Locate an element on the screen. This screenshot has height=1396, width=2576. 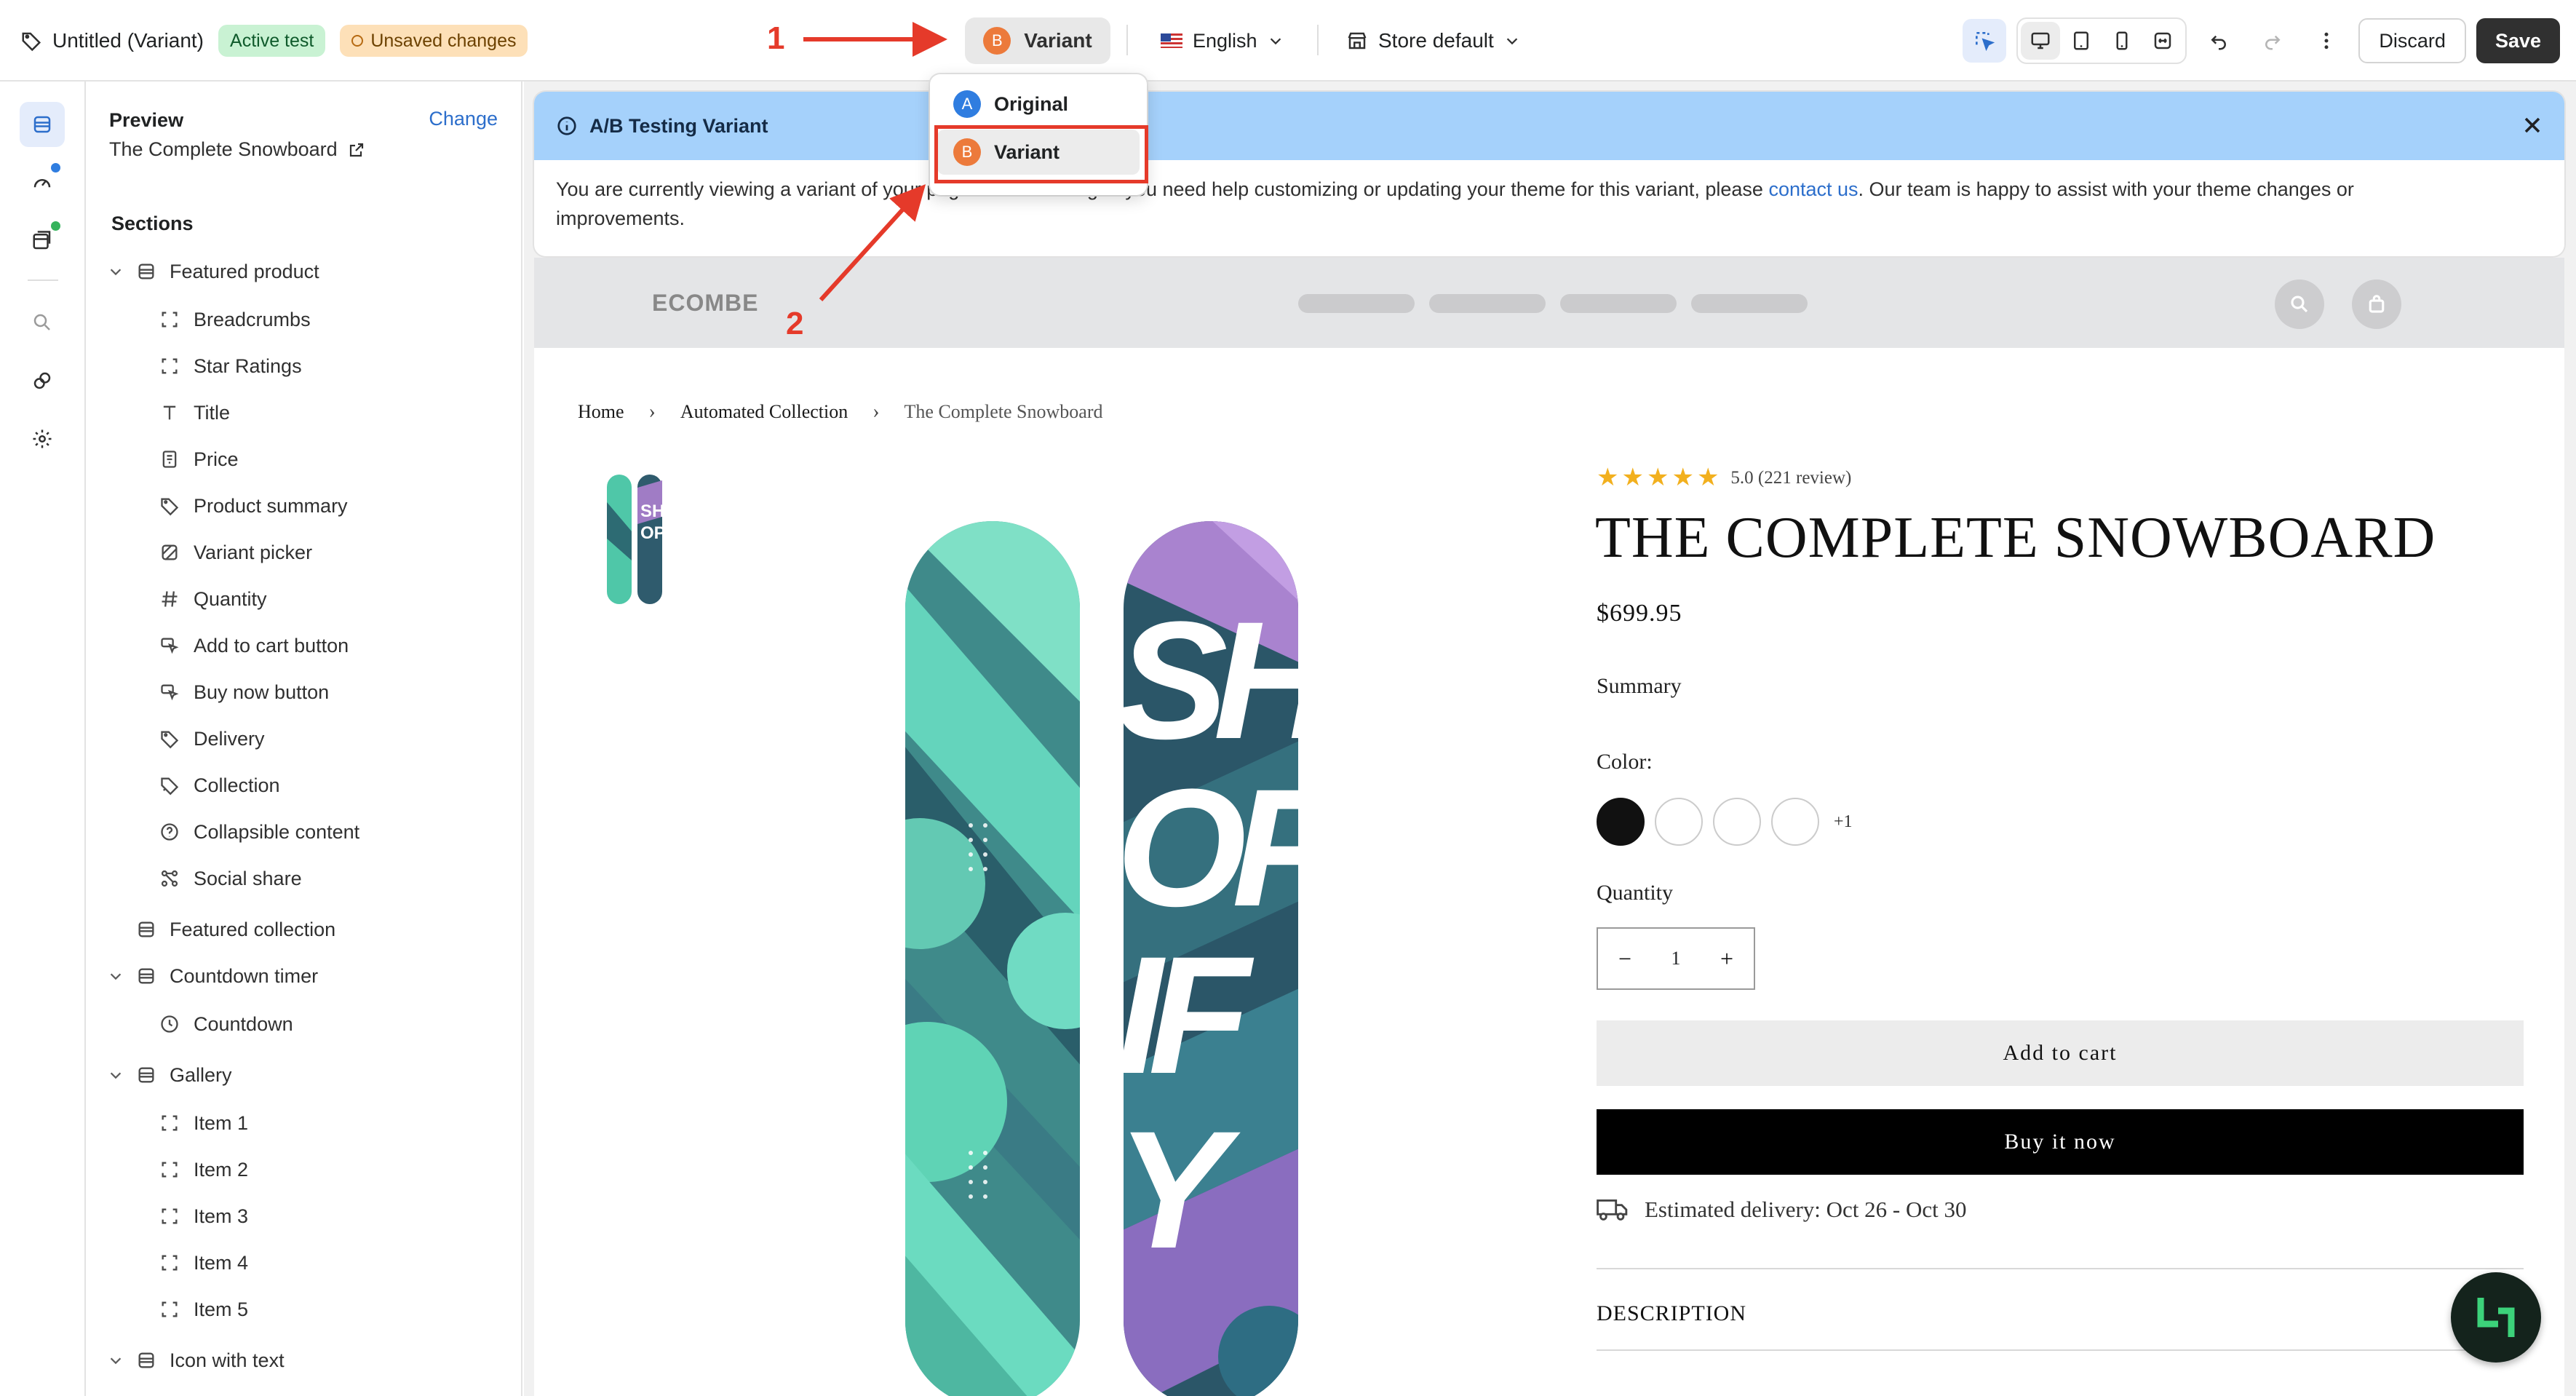
breadcrumb-home: Home is located at coordinates (601, 412).